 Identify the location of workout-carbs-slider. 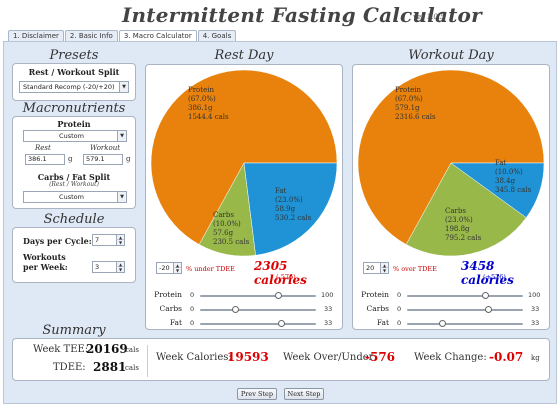
(465, 309).